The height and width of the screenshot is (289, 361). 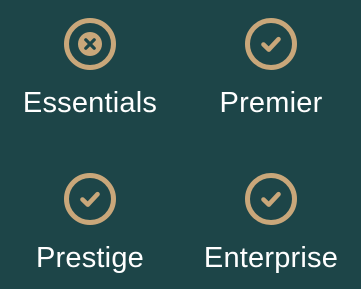 What do you see at coordinates (271, 103) in the screenshot?
I see `tier-label-premier: Premier` at bounding box center [271, 103].